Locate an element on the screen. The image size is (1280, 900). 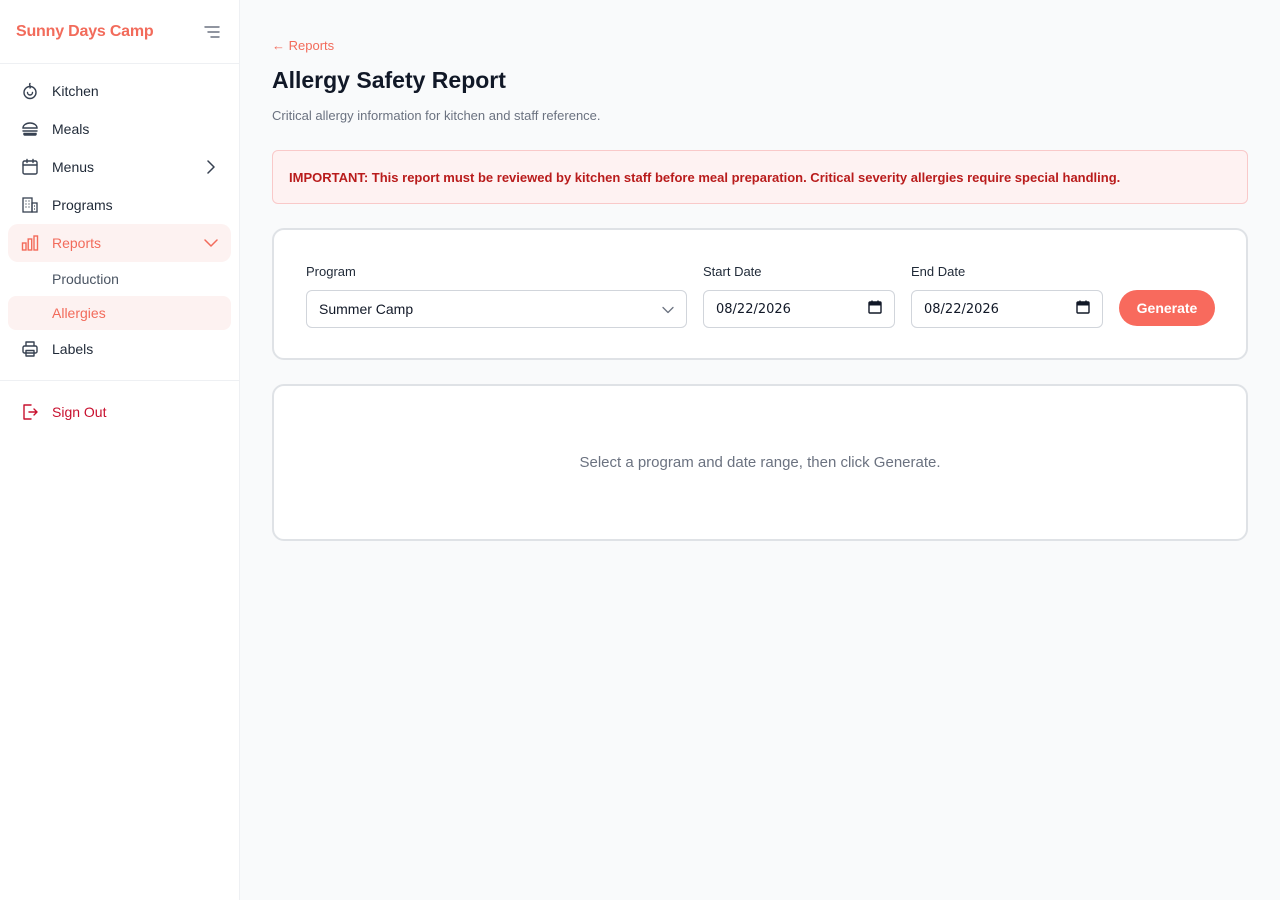
kitchen-icon is located at coordinates (30, 91).